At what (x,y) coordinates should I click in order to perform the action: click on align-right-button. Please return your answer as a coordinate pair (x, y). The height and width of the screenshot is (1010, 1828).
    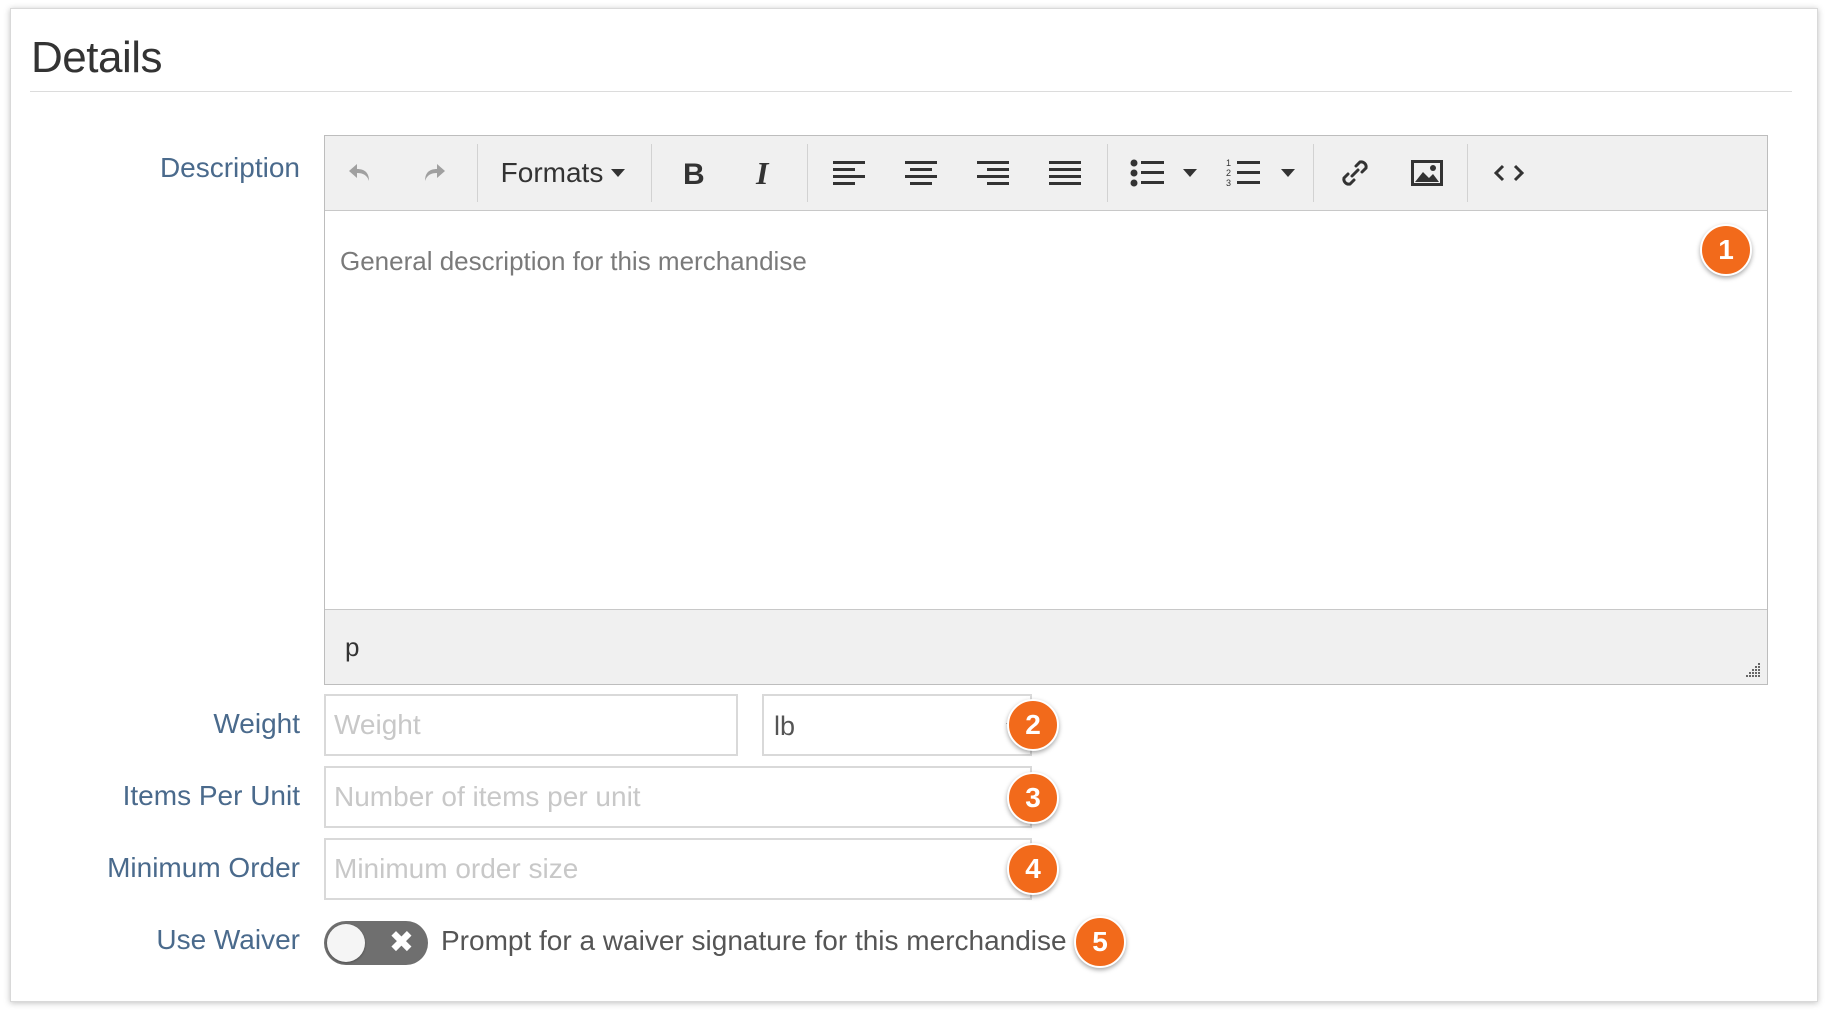
    Looking at the image, I should click on (993, 173).